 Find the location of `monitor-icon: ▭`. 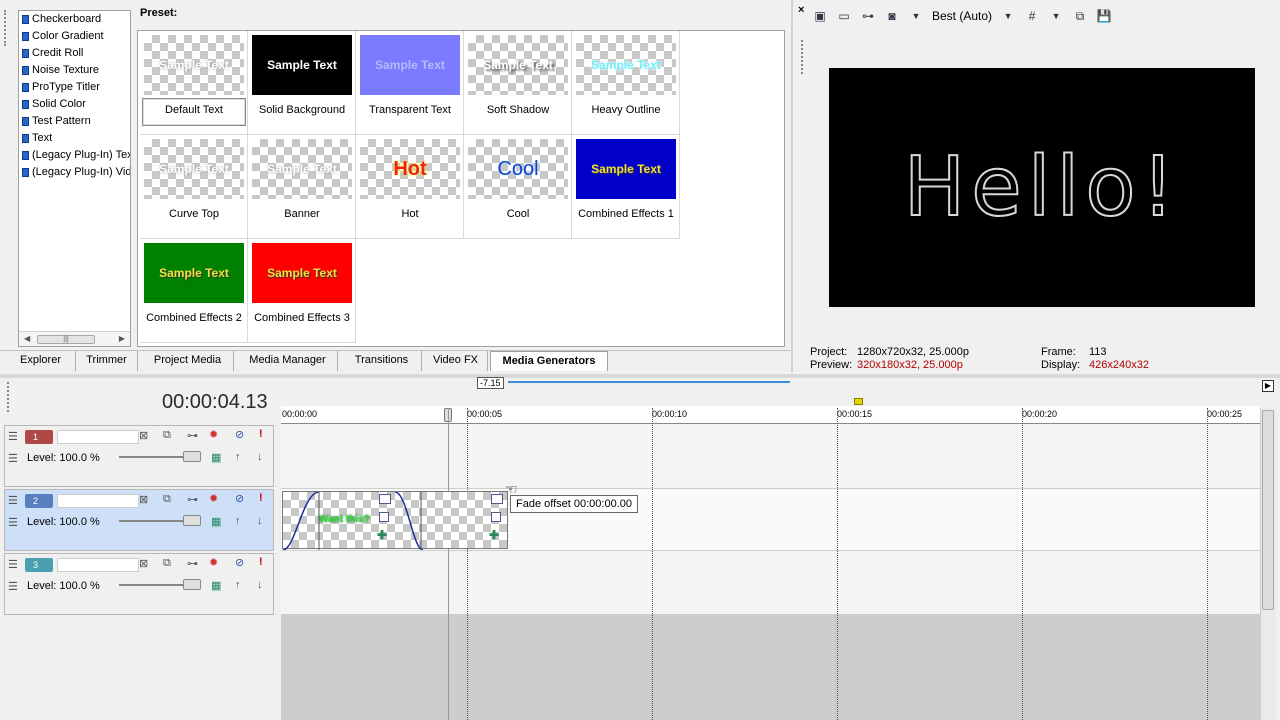

monitor-icon: ▭ is located at coordinates (844, 16).